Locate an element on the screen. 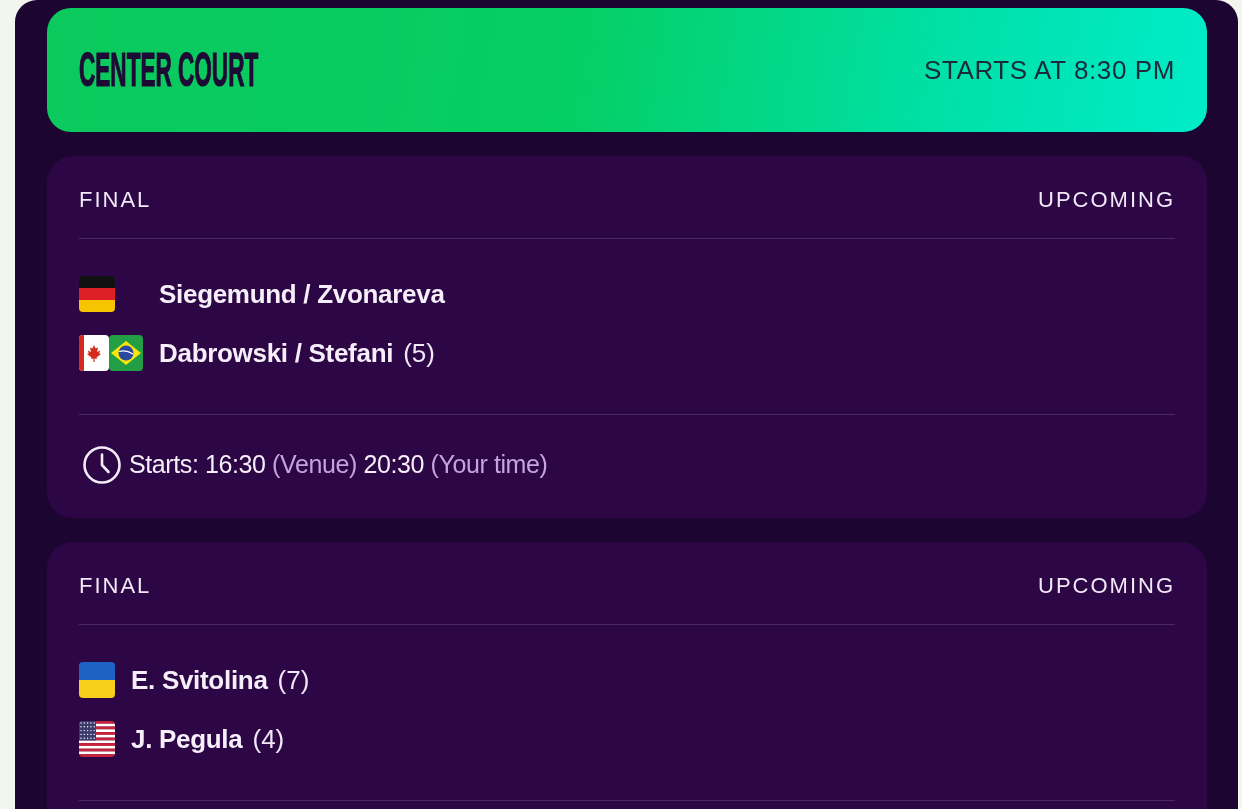 The width and height of the screenshot is (1242, 809). team-name: Dabrowski / Stefani is located at coordinates (276, 353).